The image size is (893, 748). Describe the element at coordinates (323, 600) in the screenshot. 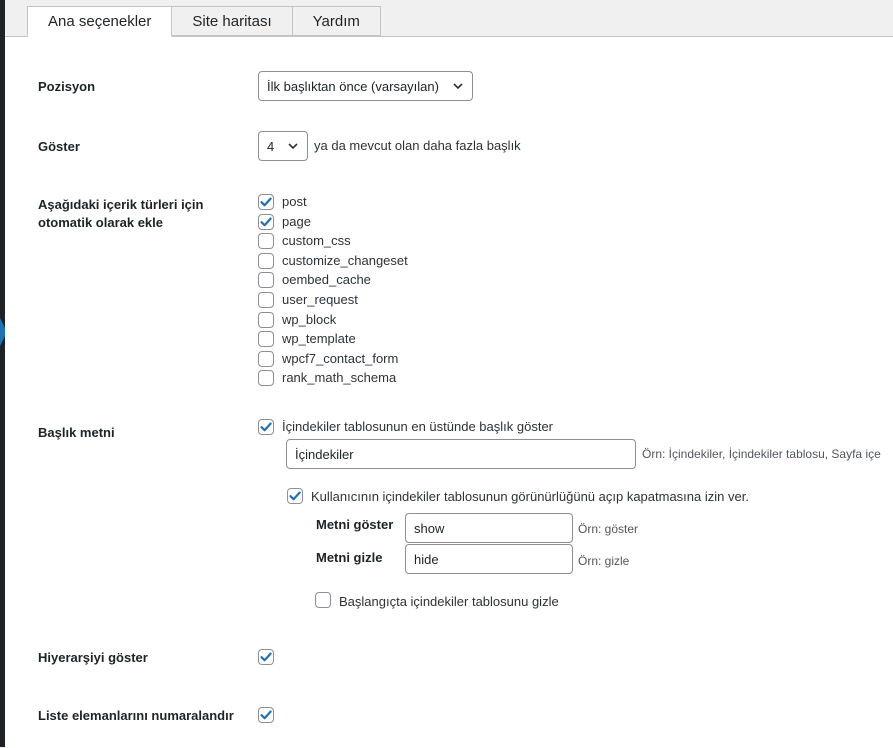

I see `hide-initially-checkbox` at that location.